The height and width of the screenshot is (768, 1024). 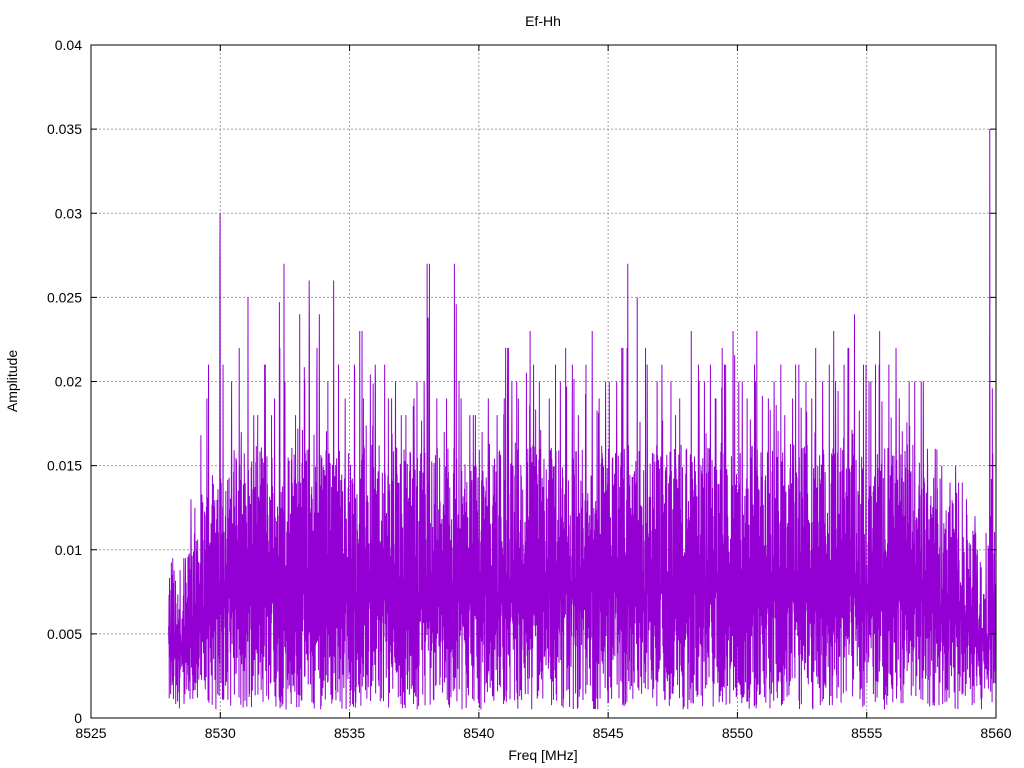 What do you see at coordinates (543, 21) in the screenshot?
I see `chart-title: Ef-Hh` at bounding box center [543, 21].